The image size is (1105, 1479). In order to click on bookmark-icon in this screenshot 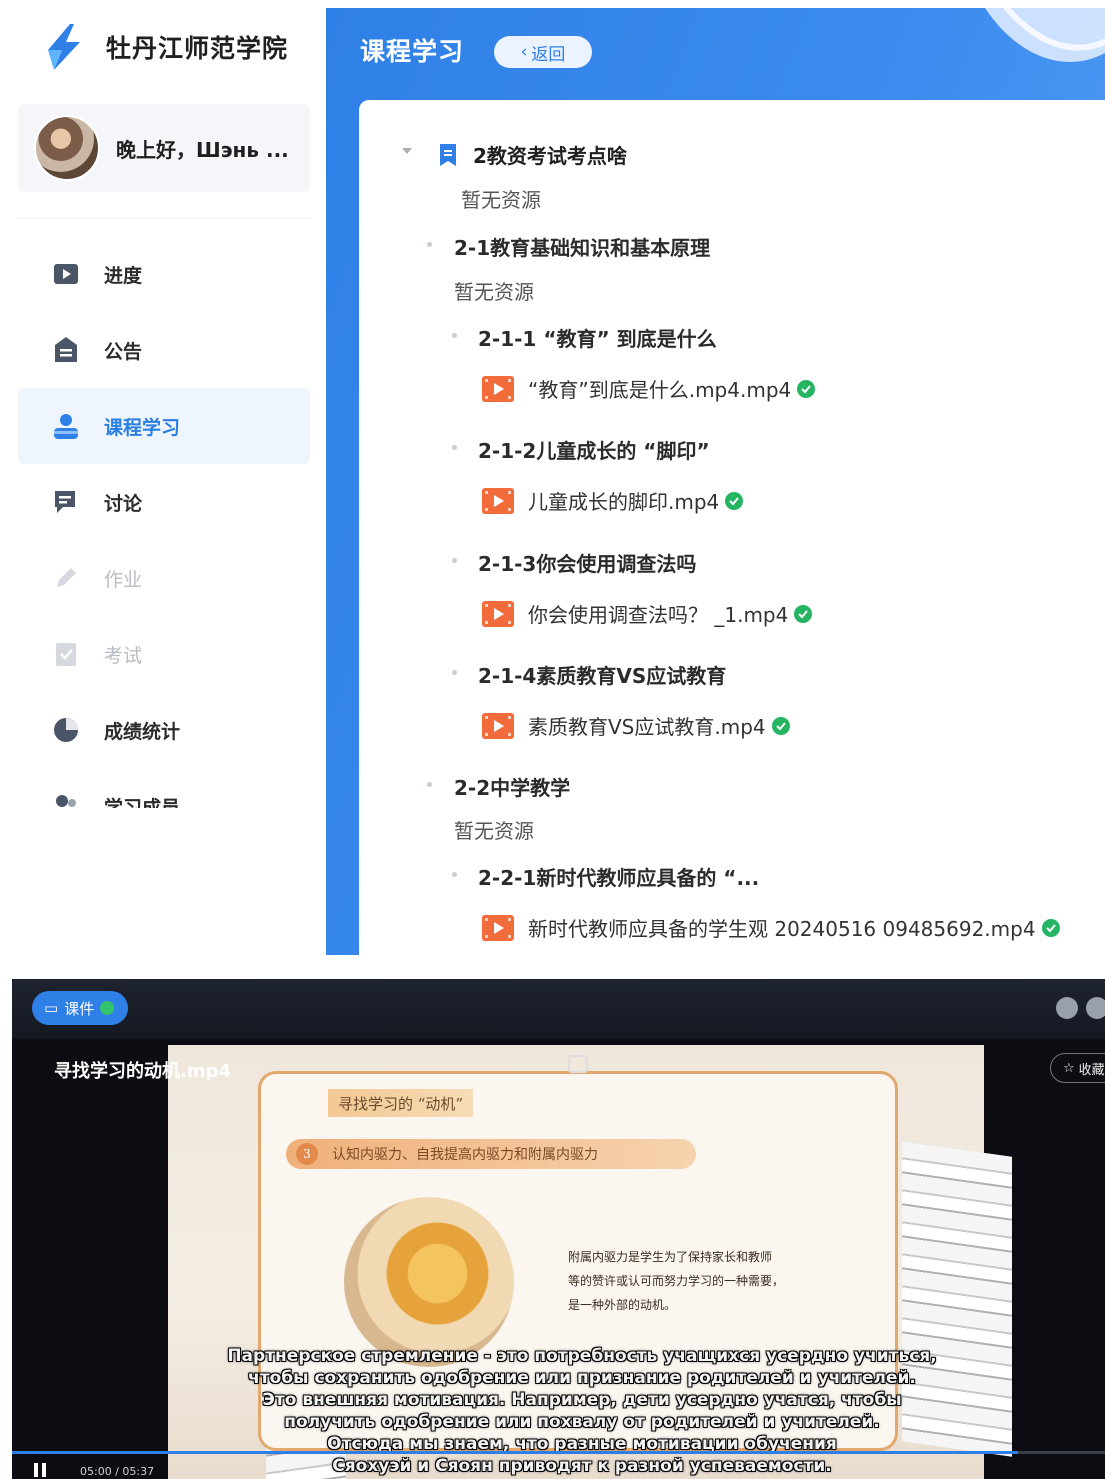, I will do `click(448, 154)`.